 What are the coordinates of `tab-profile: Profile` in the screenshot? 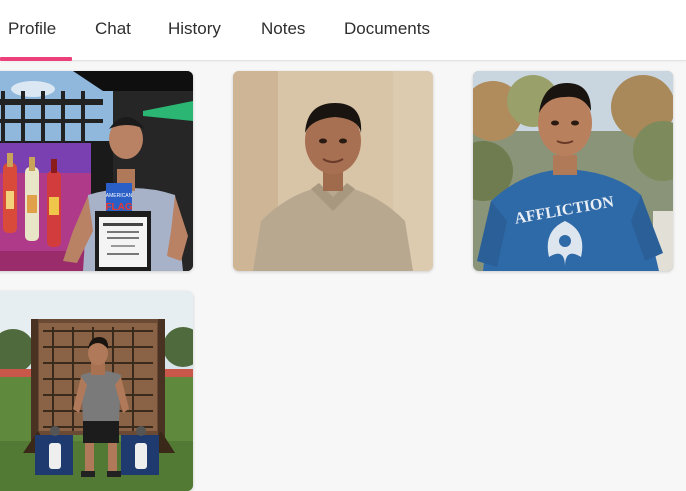 It's located at (36, 30).